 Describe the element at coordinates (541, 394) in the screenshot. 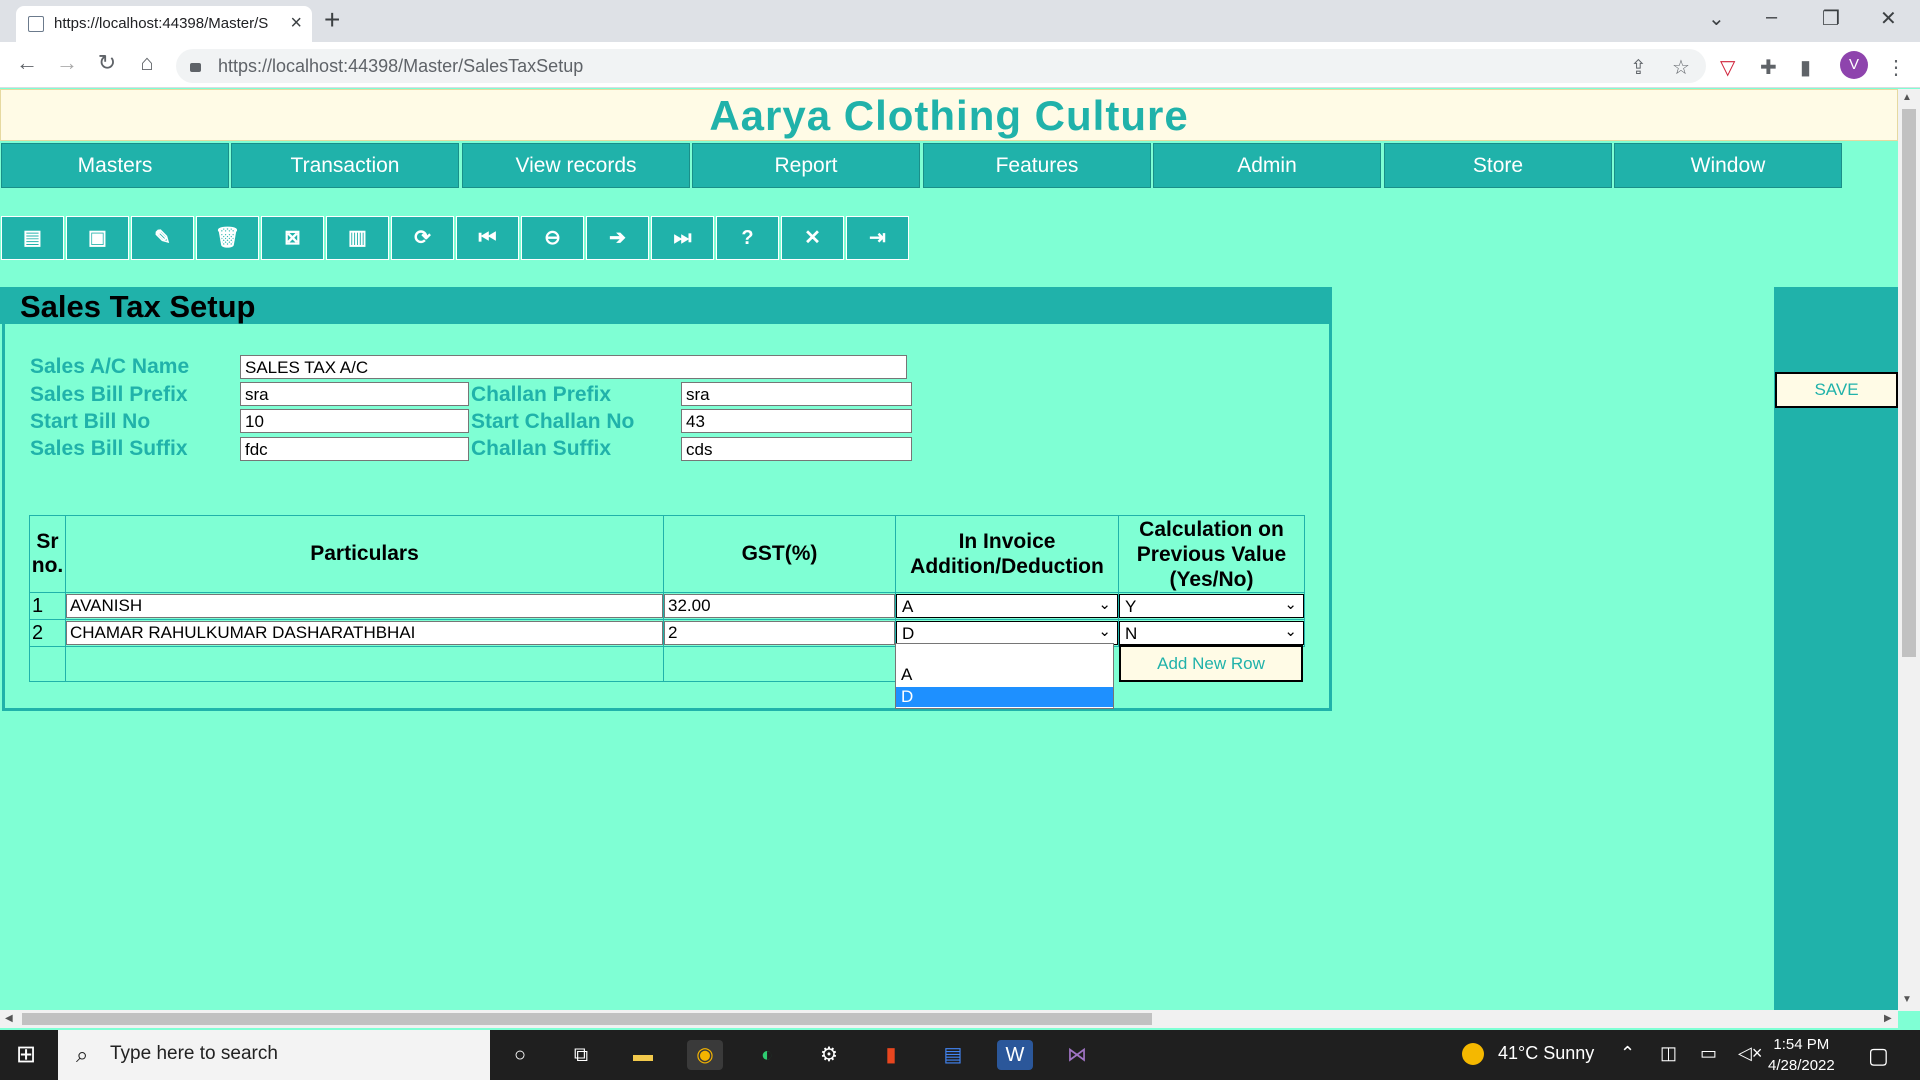

I see `challan-prefix-label: Challan Prefix` at that location.